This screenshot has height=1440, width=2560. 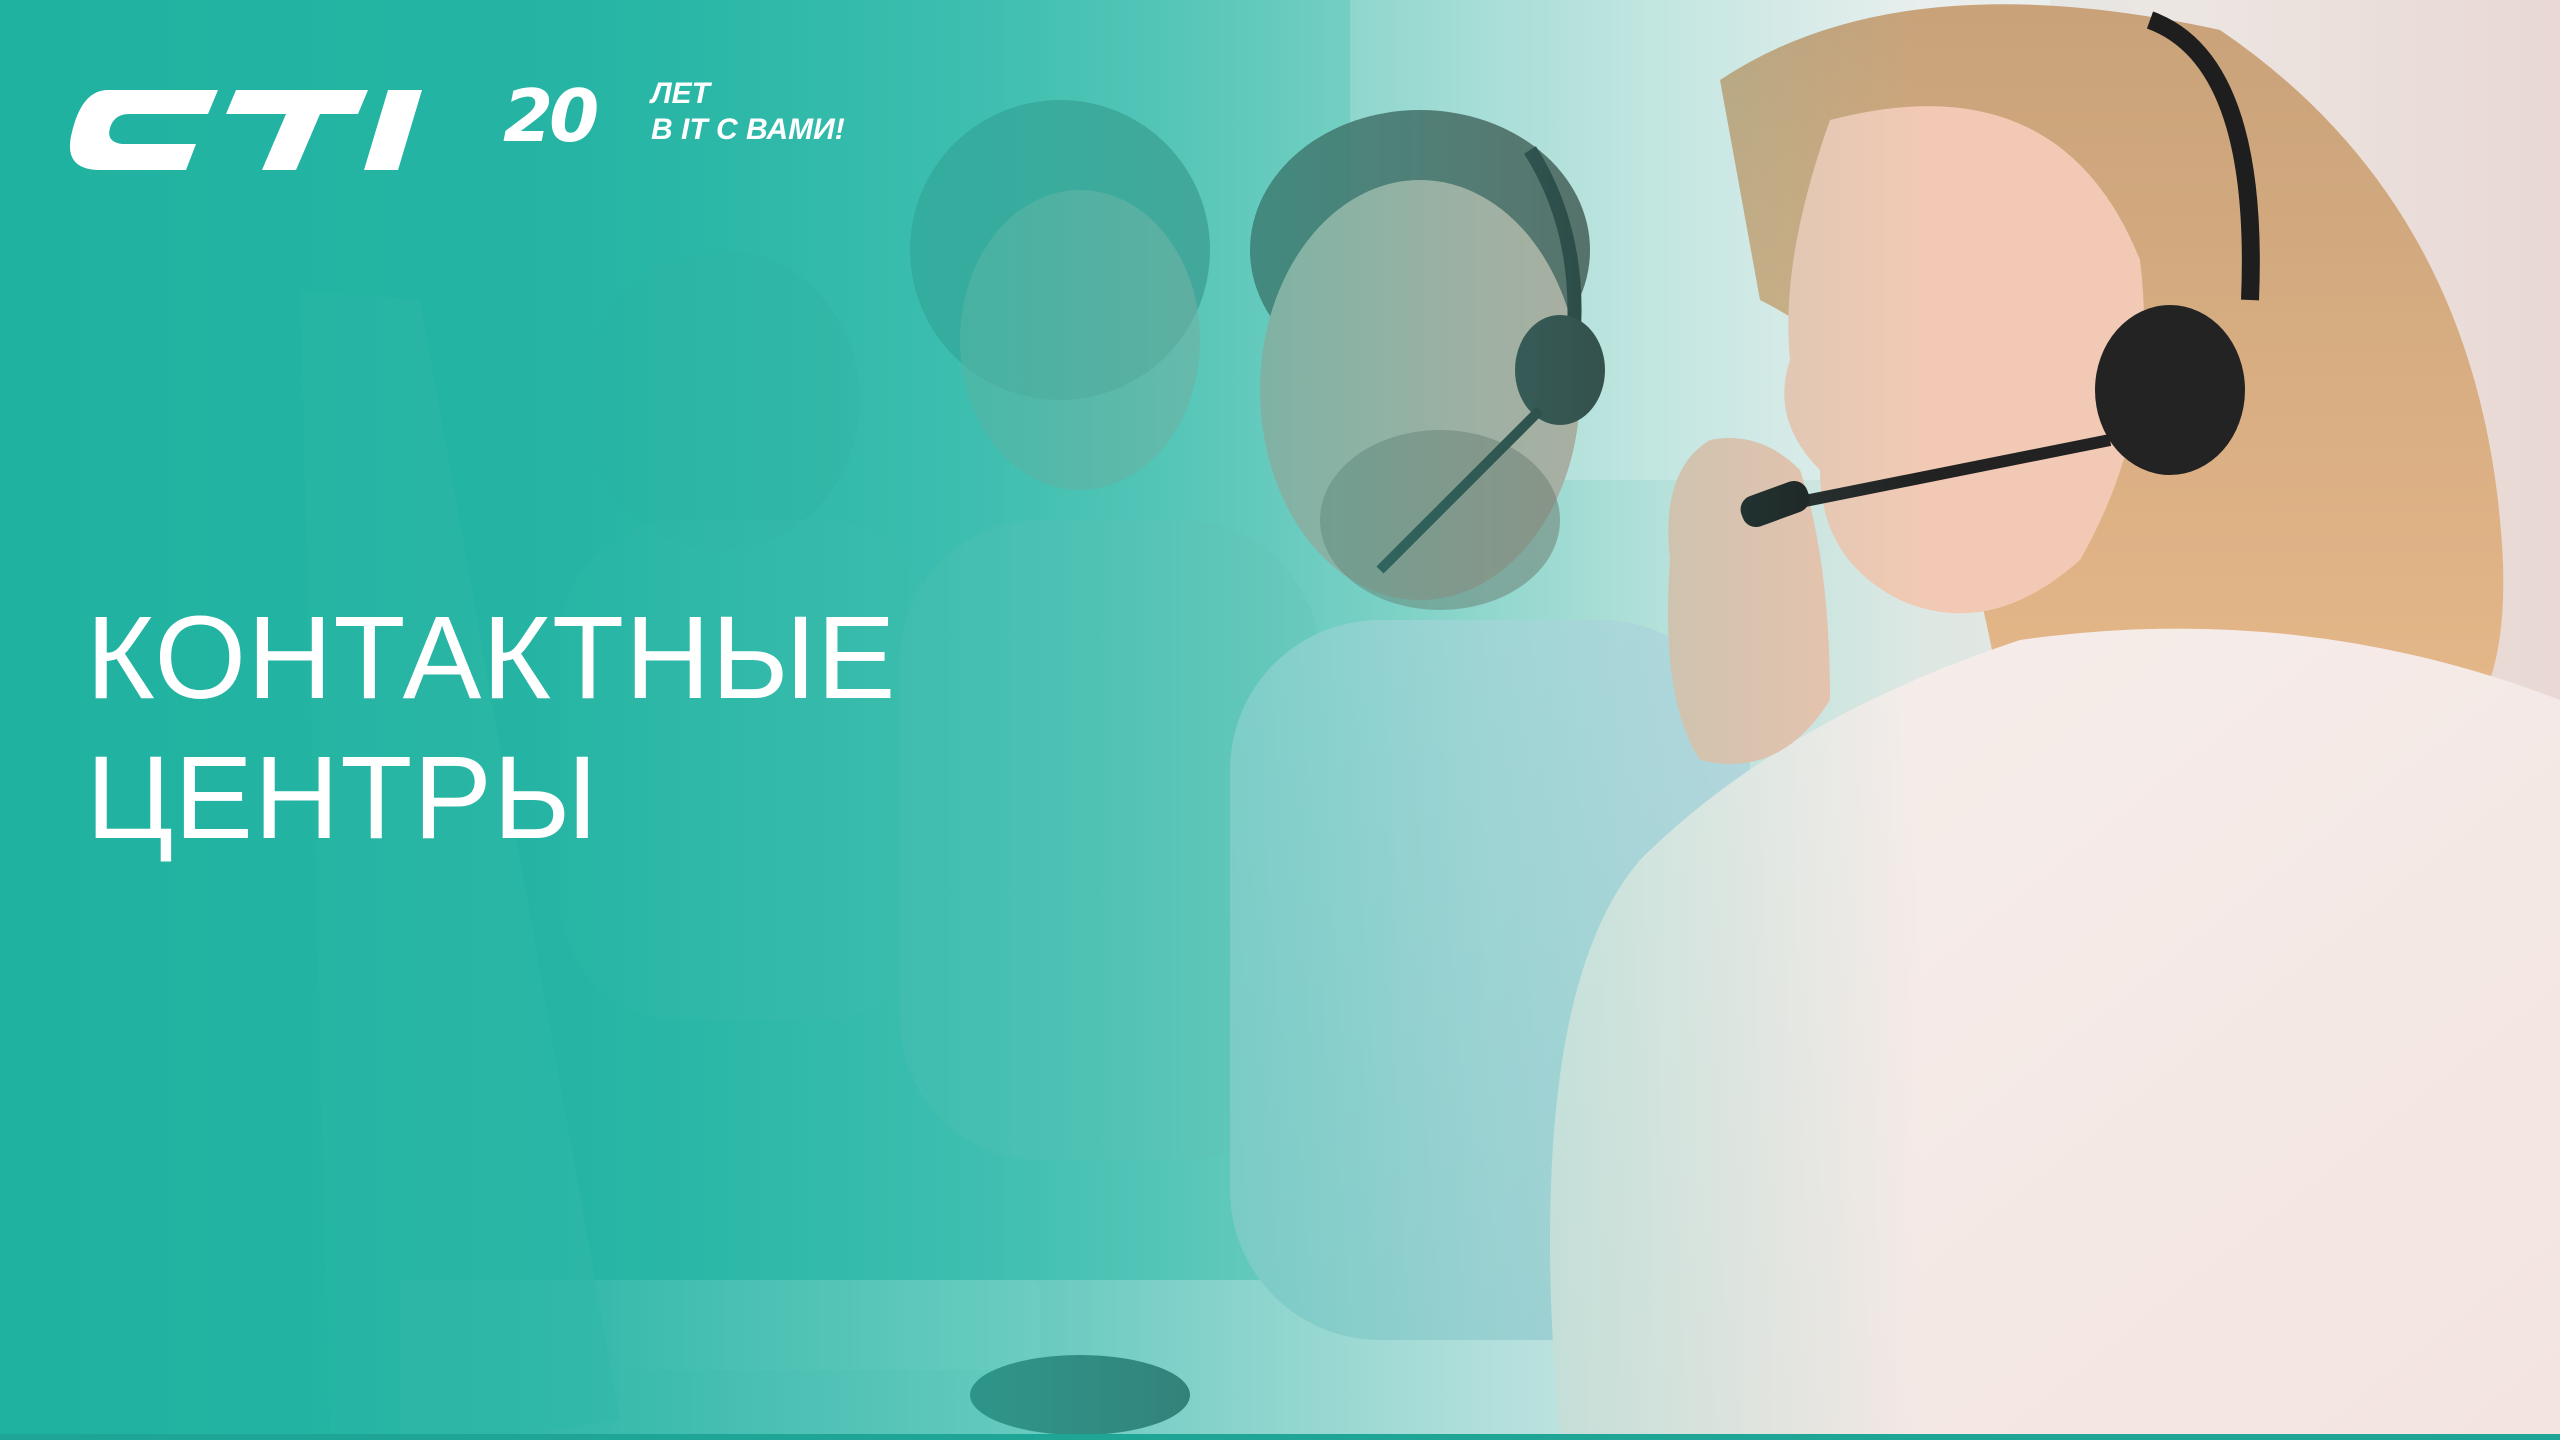 I want to click on bottom-accent-bar, so click(x=1280, y=1437).